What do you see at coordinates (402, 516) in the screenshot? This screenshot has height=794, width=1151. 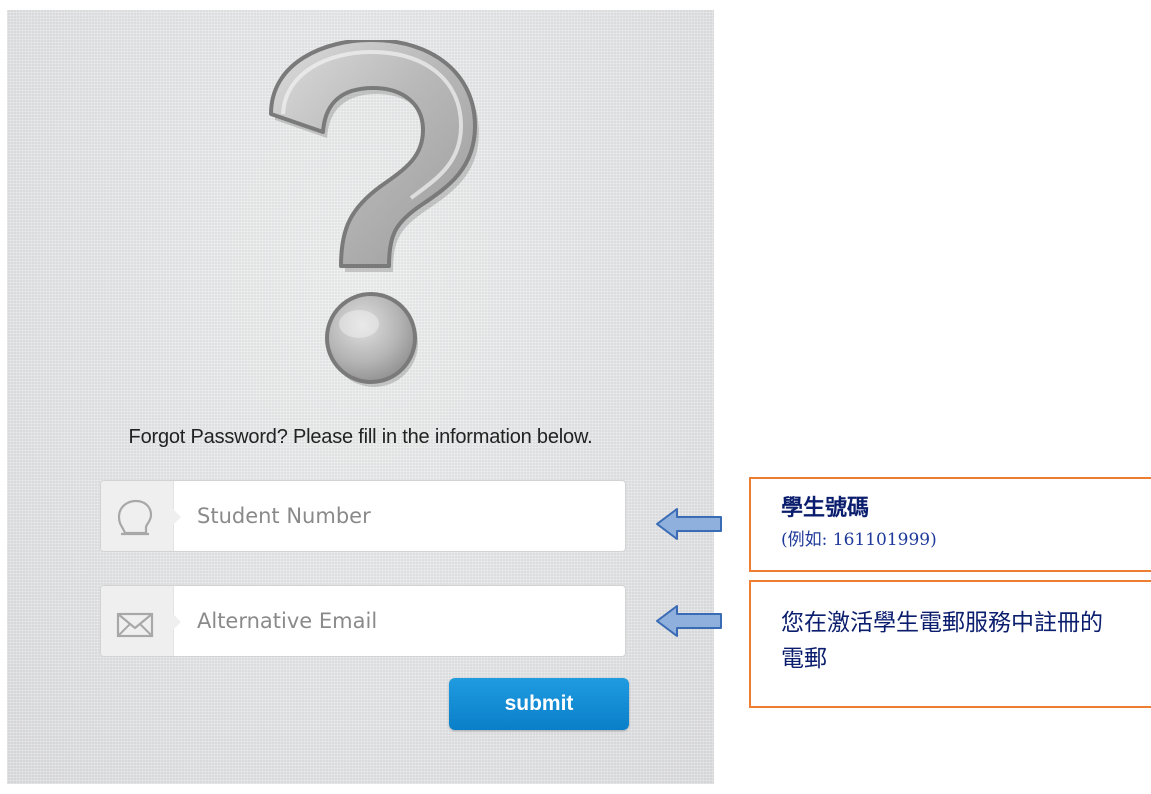 I see `student-number-input` at bounding box center [402, 516].